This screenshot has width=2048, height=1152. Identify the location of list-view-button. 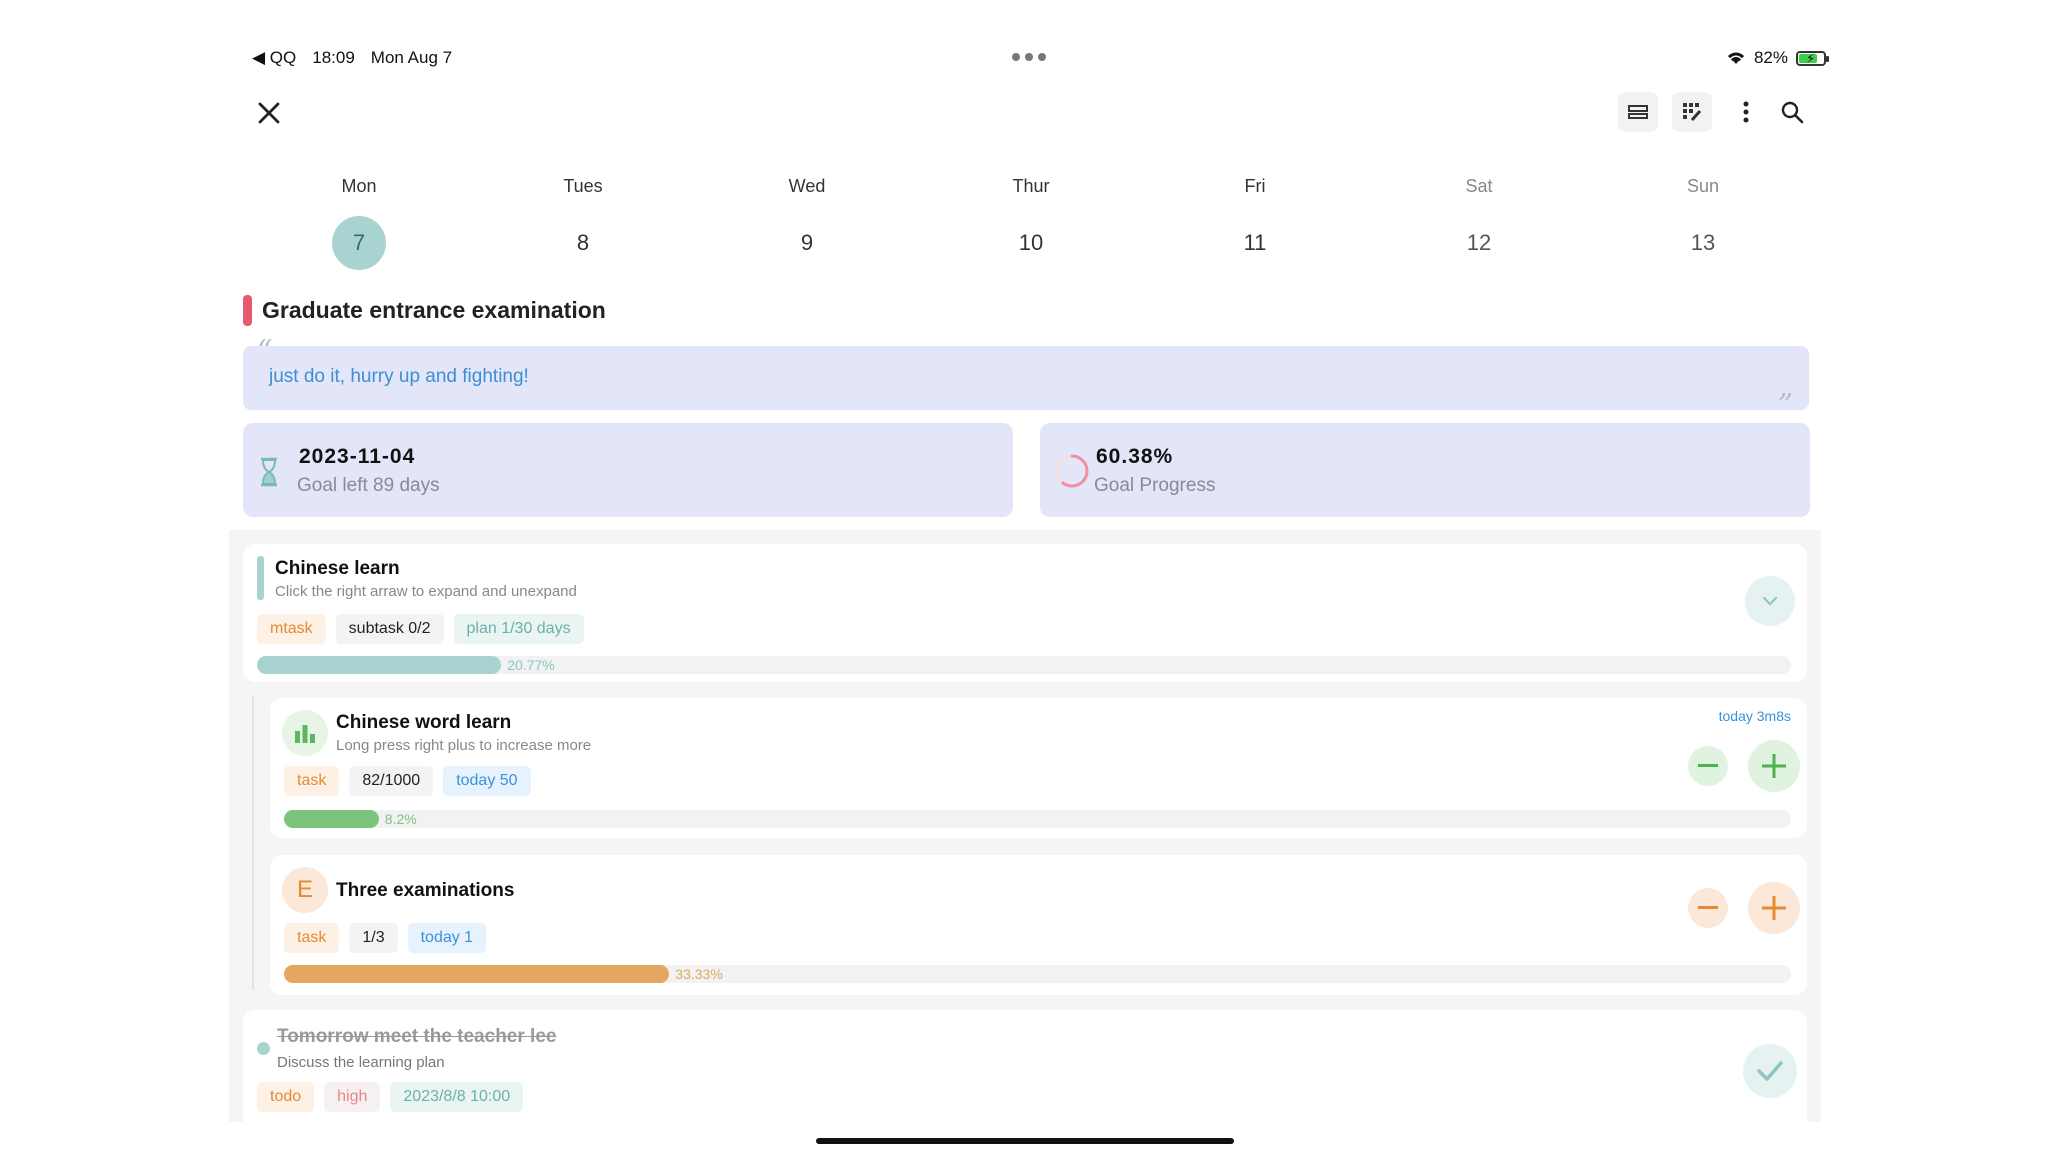
(1638, 112).